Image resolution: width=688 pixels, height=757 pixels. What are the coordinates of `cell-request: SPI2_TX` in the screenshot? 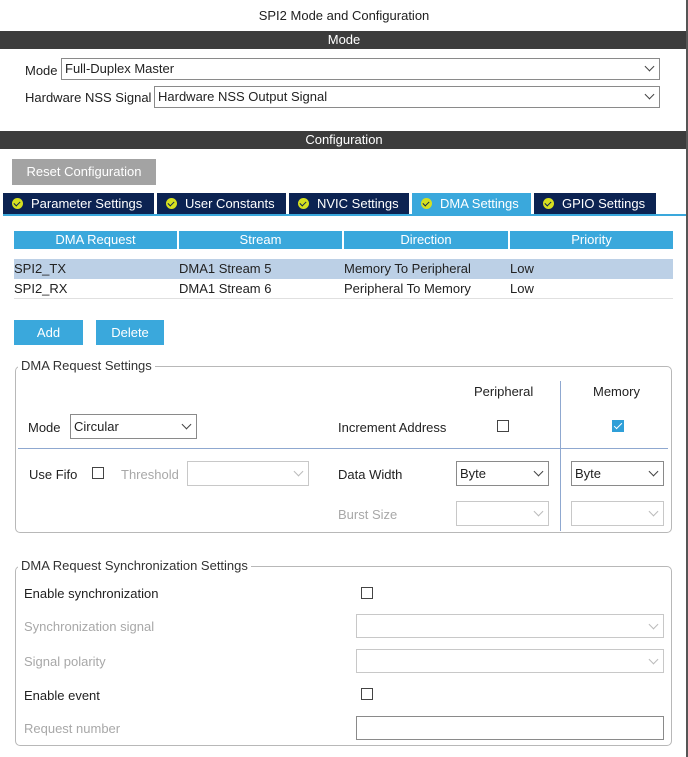 It's located at (40, 268).